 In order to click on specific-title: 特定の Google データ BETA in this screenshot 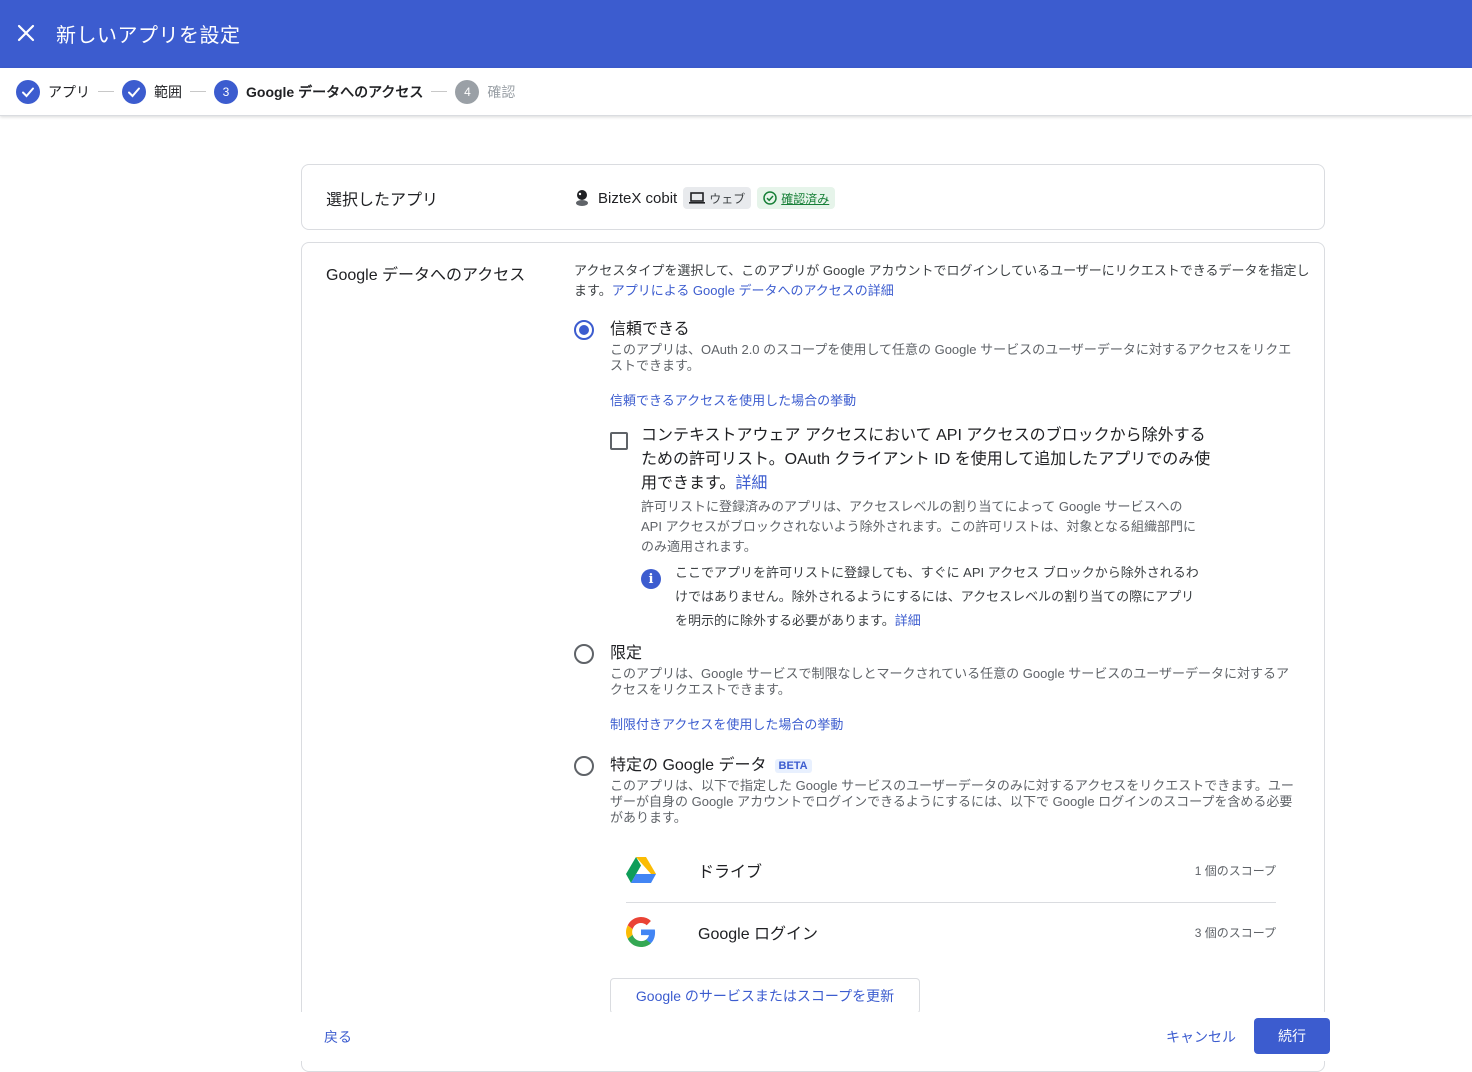, I will do `click(711, 763)`.